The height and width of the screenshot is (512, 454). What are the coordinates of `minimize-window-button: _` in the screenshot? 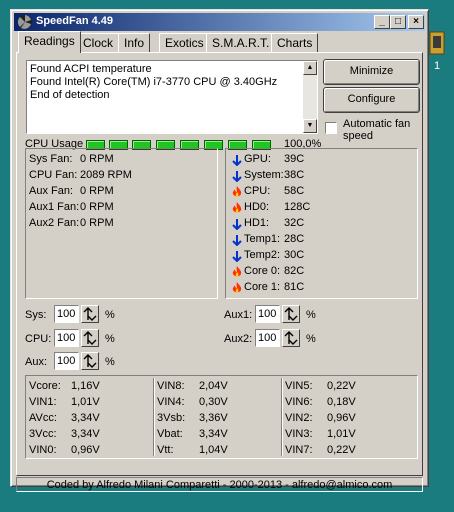 It's located at (382, 22).